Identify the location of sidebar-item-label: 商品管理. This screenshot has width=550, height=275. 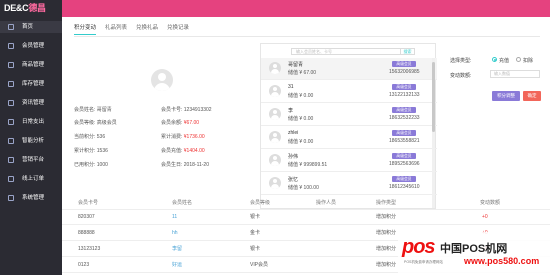
(33, 65).